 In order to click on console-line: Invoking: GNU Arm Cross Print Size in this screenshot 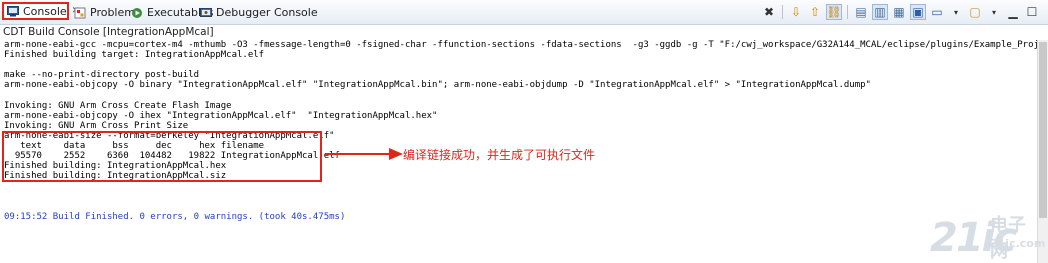, I will do `click(96, 125)`.